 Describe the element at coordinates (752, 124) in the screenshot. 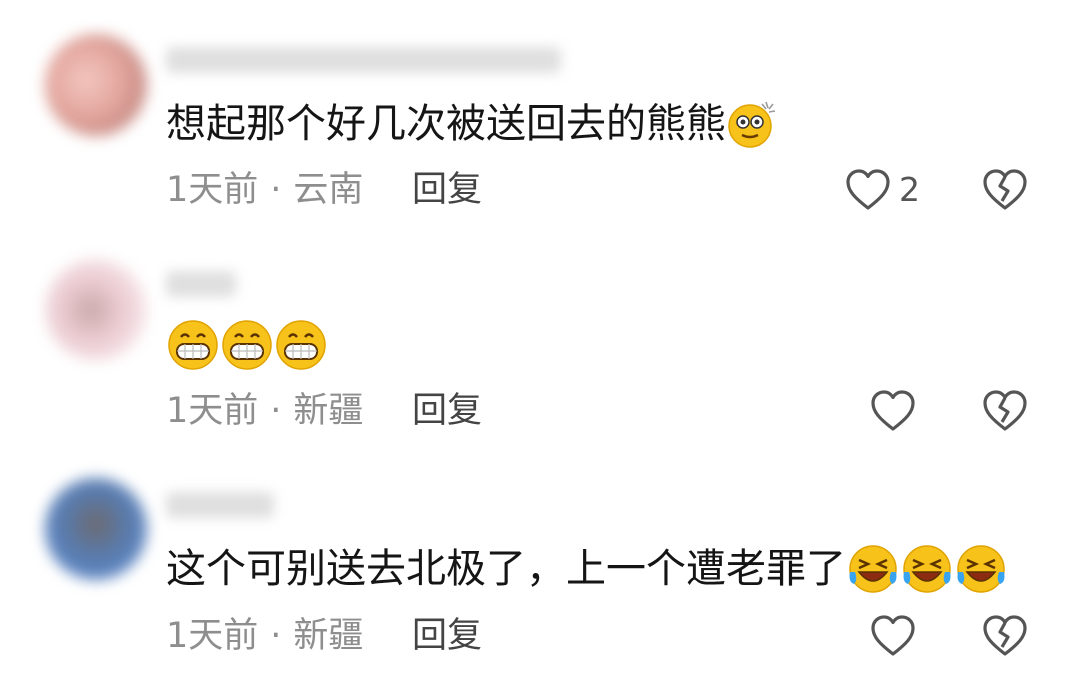

I see `dizzy-face-emoji-icon` at that location.